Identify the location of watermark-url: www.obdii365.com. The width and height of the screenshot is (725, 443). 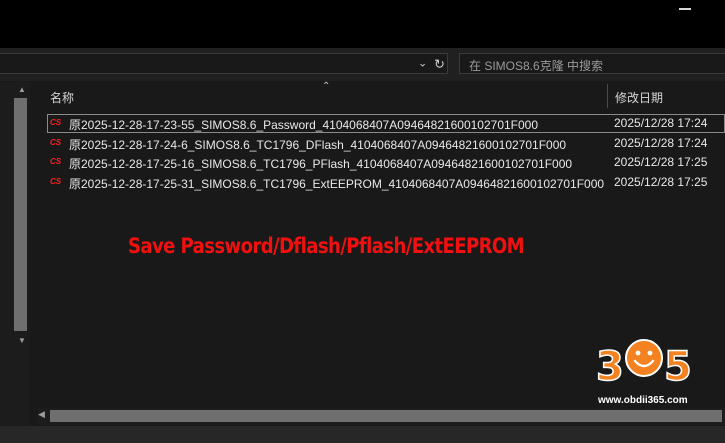
(643, 400).